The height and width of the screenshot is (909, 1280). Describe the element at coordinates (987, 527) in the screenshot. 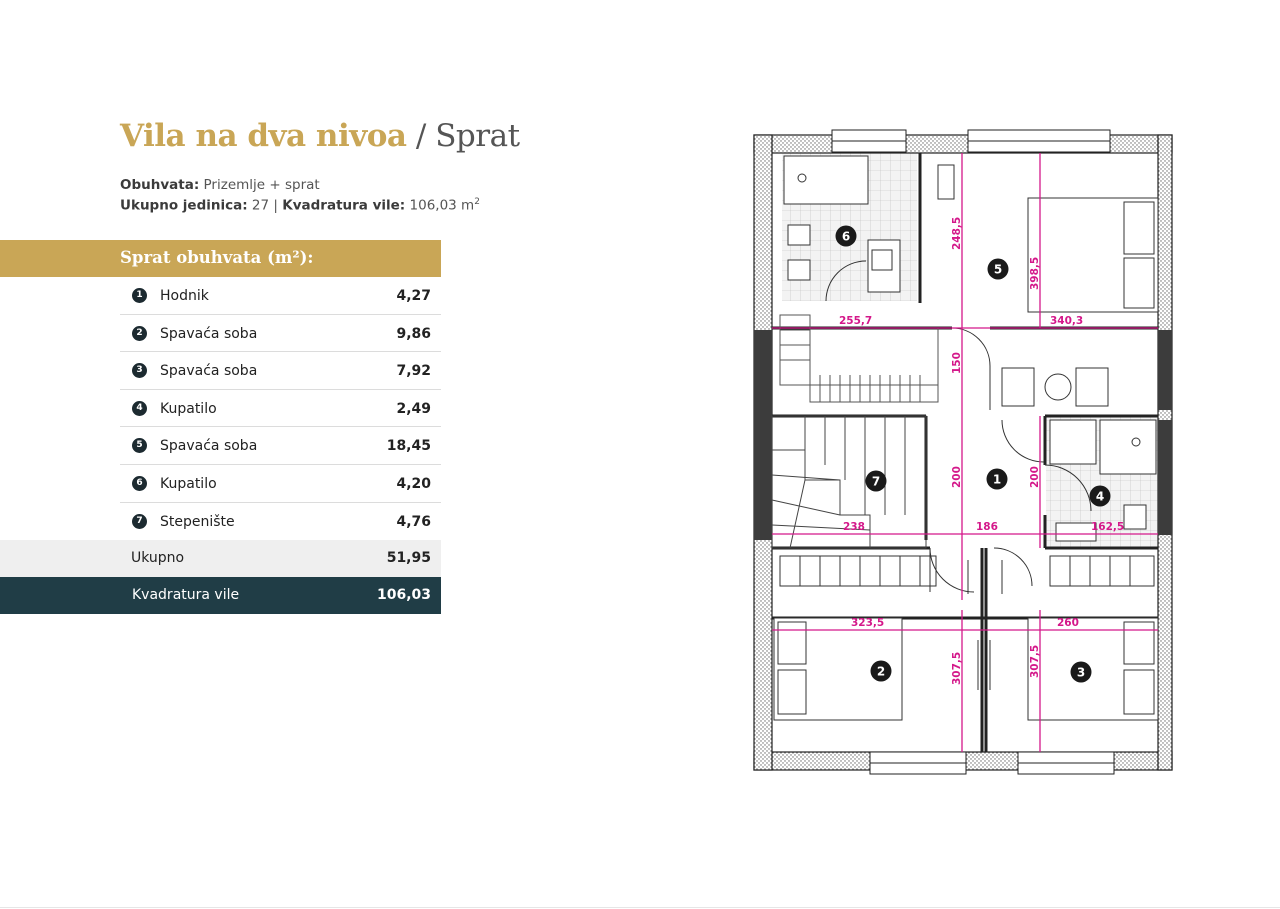

I see `dim-186: 186` at that location.